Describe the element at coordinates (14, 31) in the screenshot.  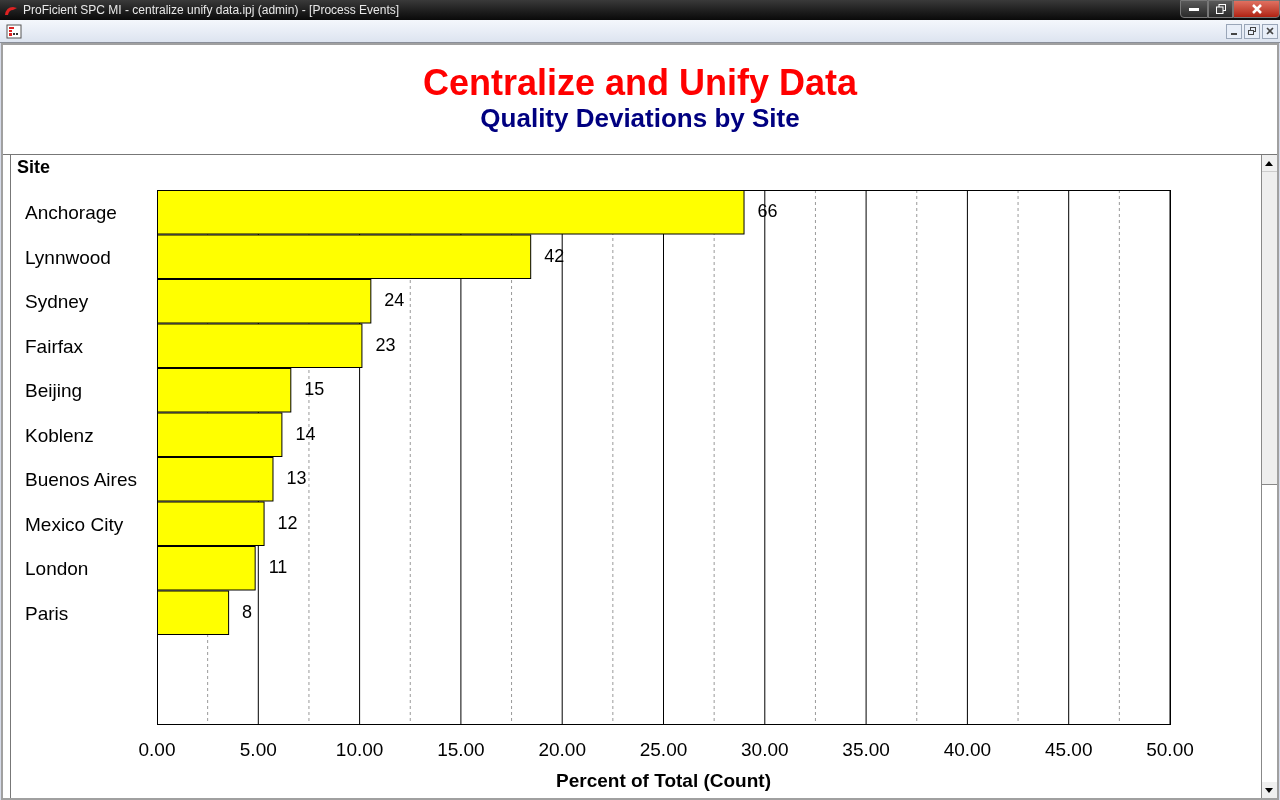
I see `document-icon` at that location.